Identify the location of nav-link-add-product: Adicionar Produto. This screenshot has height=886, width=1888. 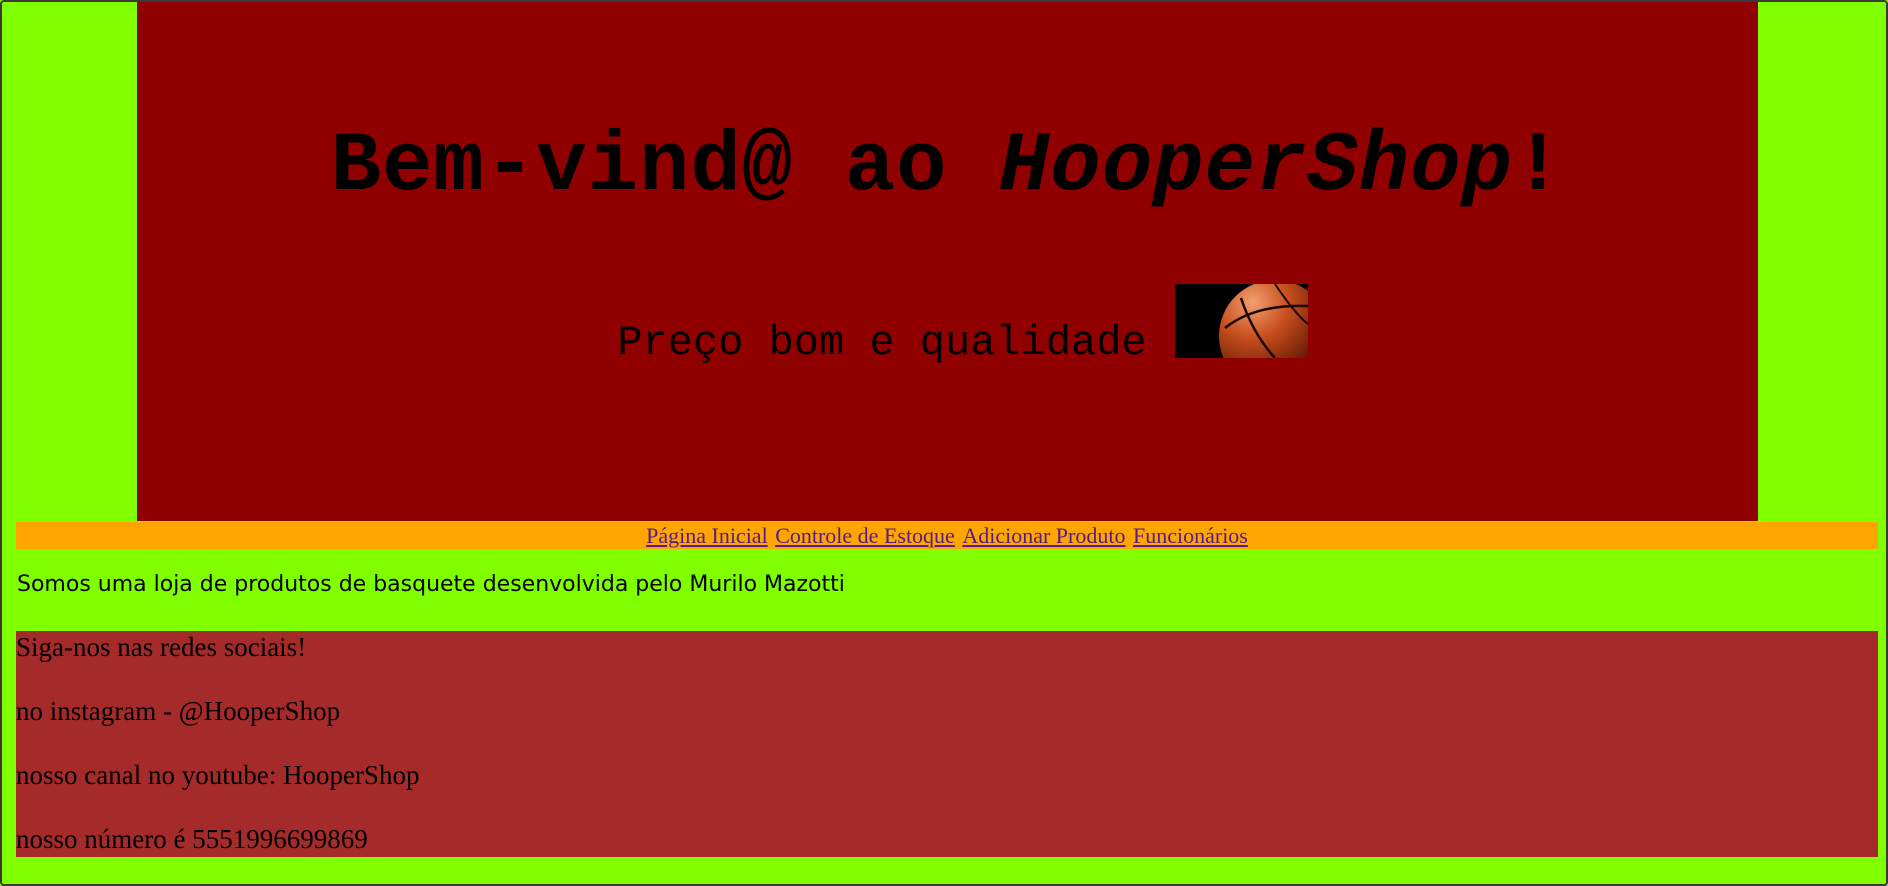
(1043, 535).